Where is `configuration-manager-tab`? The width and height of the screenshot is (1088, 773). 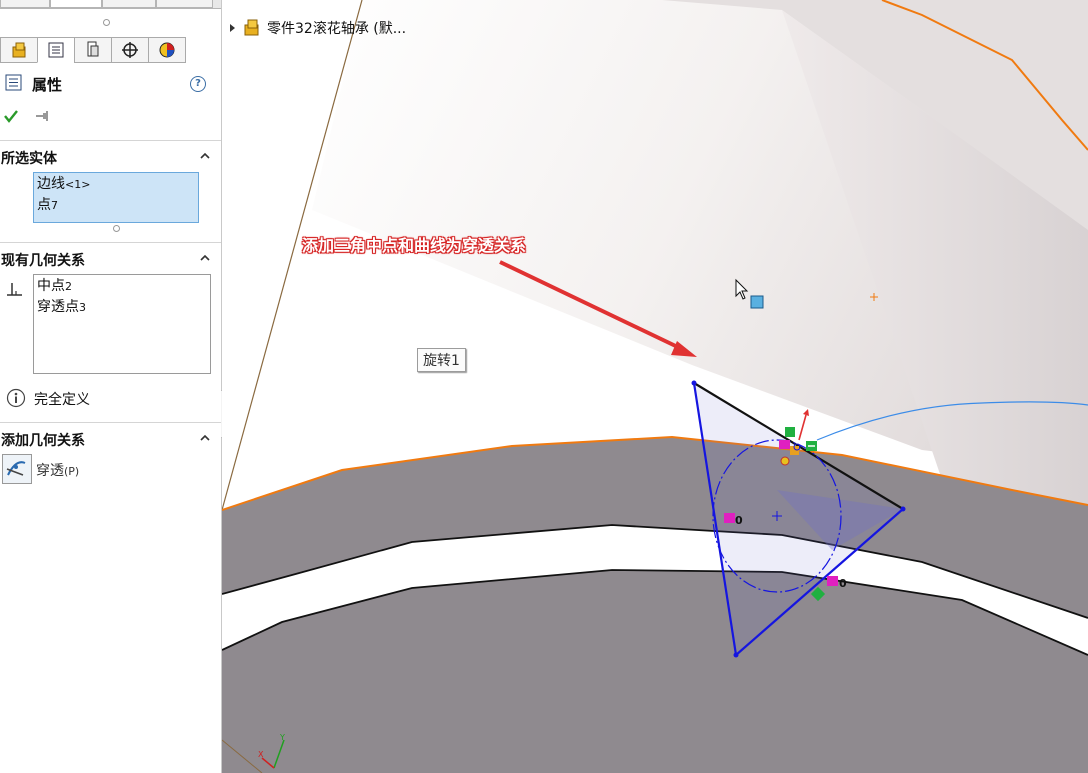
configuration-manager-tab is located at coordinates (93, 50).